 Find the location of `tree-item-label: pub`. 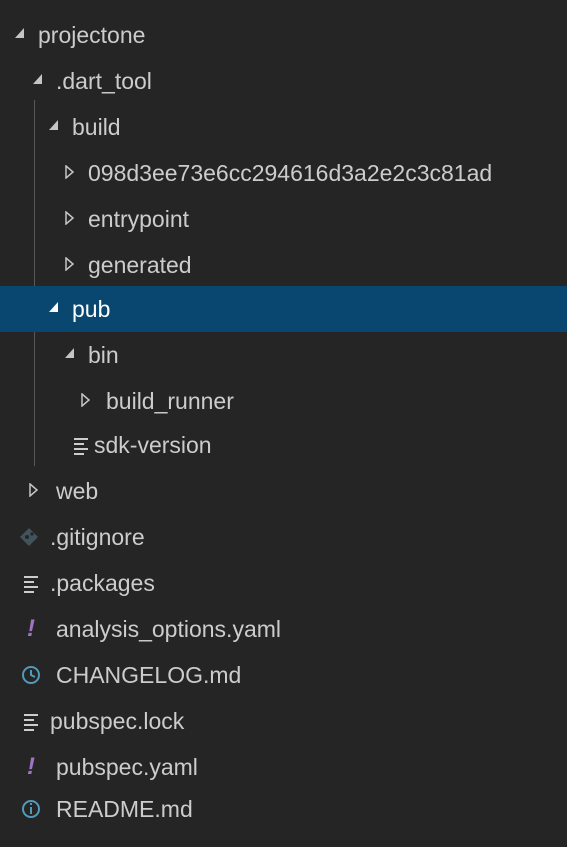

tree-item-label: pub is located at coordinates (91, 309).